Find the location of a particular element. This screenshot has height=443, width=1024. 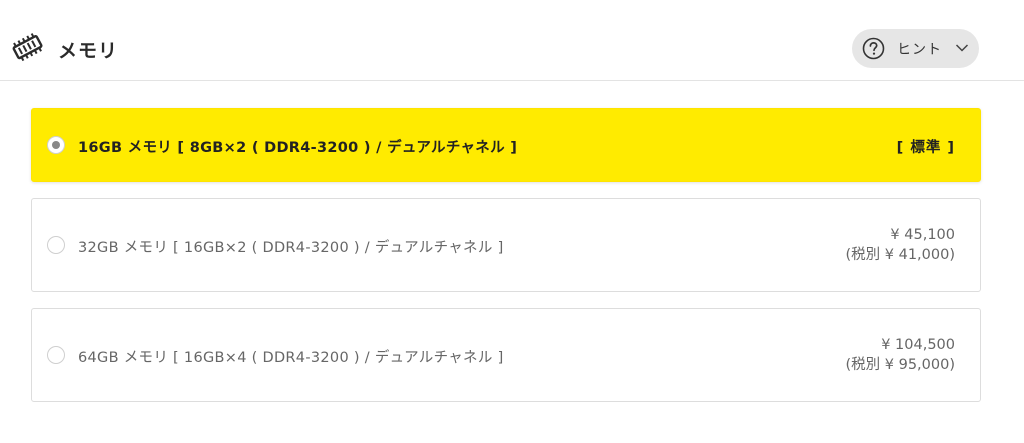

hint-button: ヒント is located at coordinates (915, 48).